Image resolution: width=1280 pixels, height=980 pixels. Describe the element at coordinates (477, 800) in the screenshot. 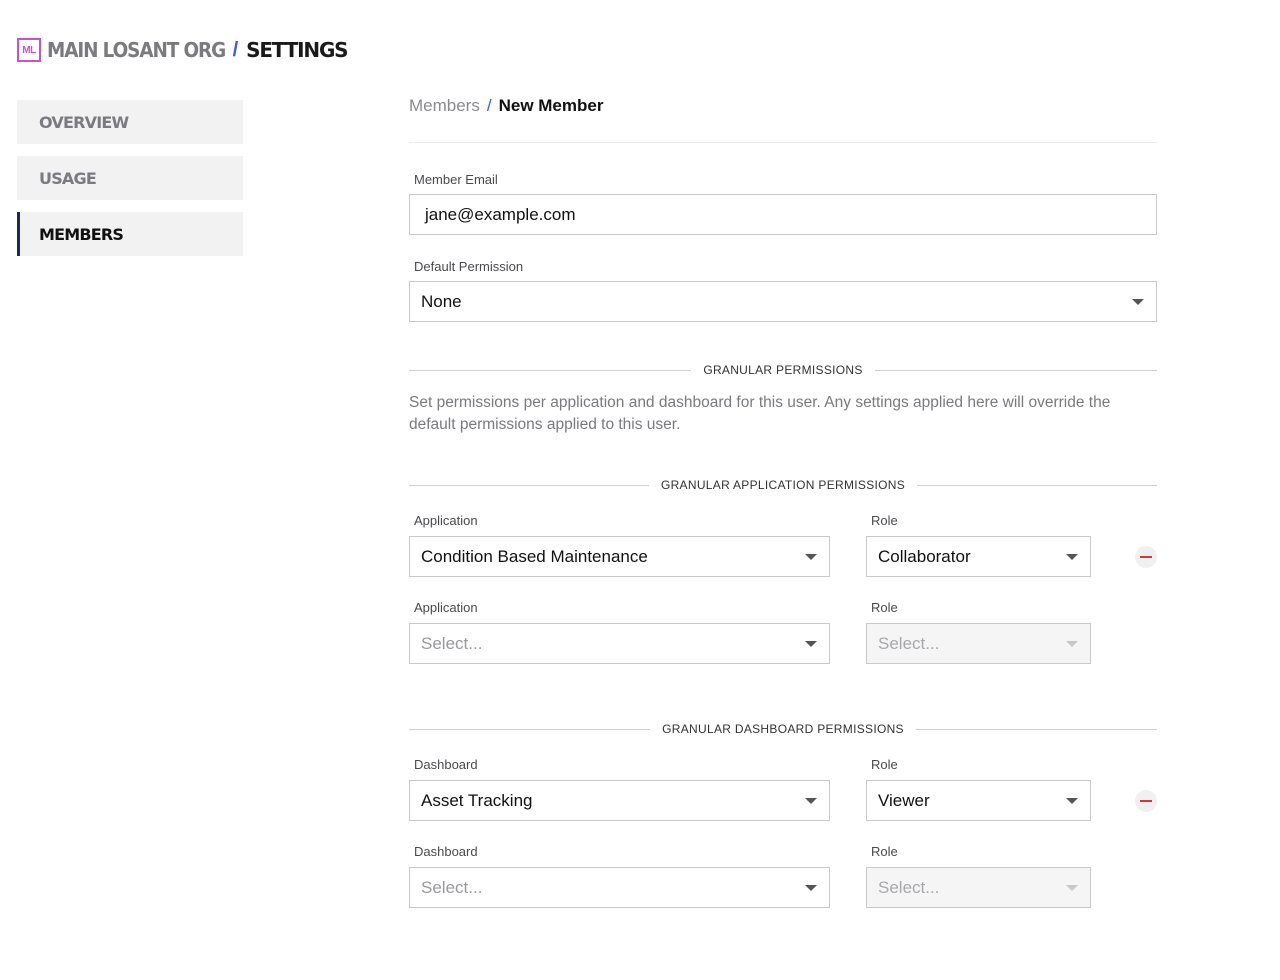

I see `dashboard-value: Asset Tracking` at that location.